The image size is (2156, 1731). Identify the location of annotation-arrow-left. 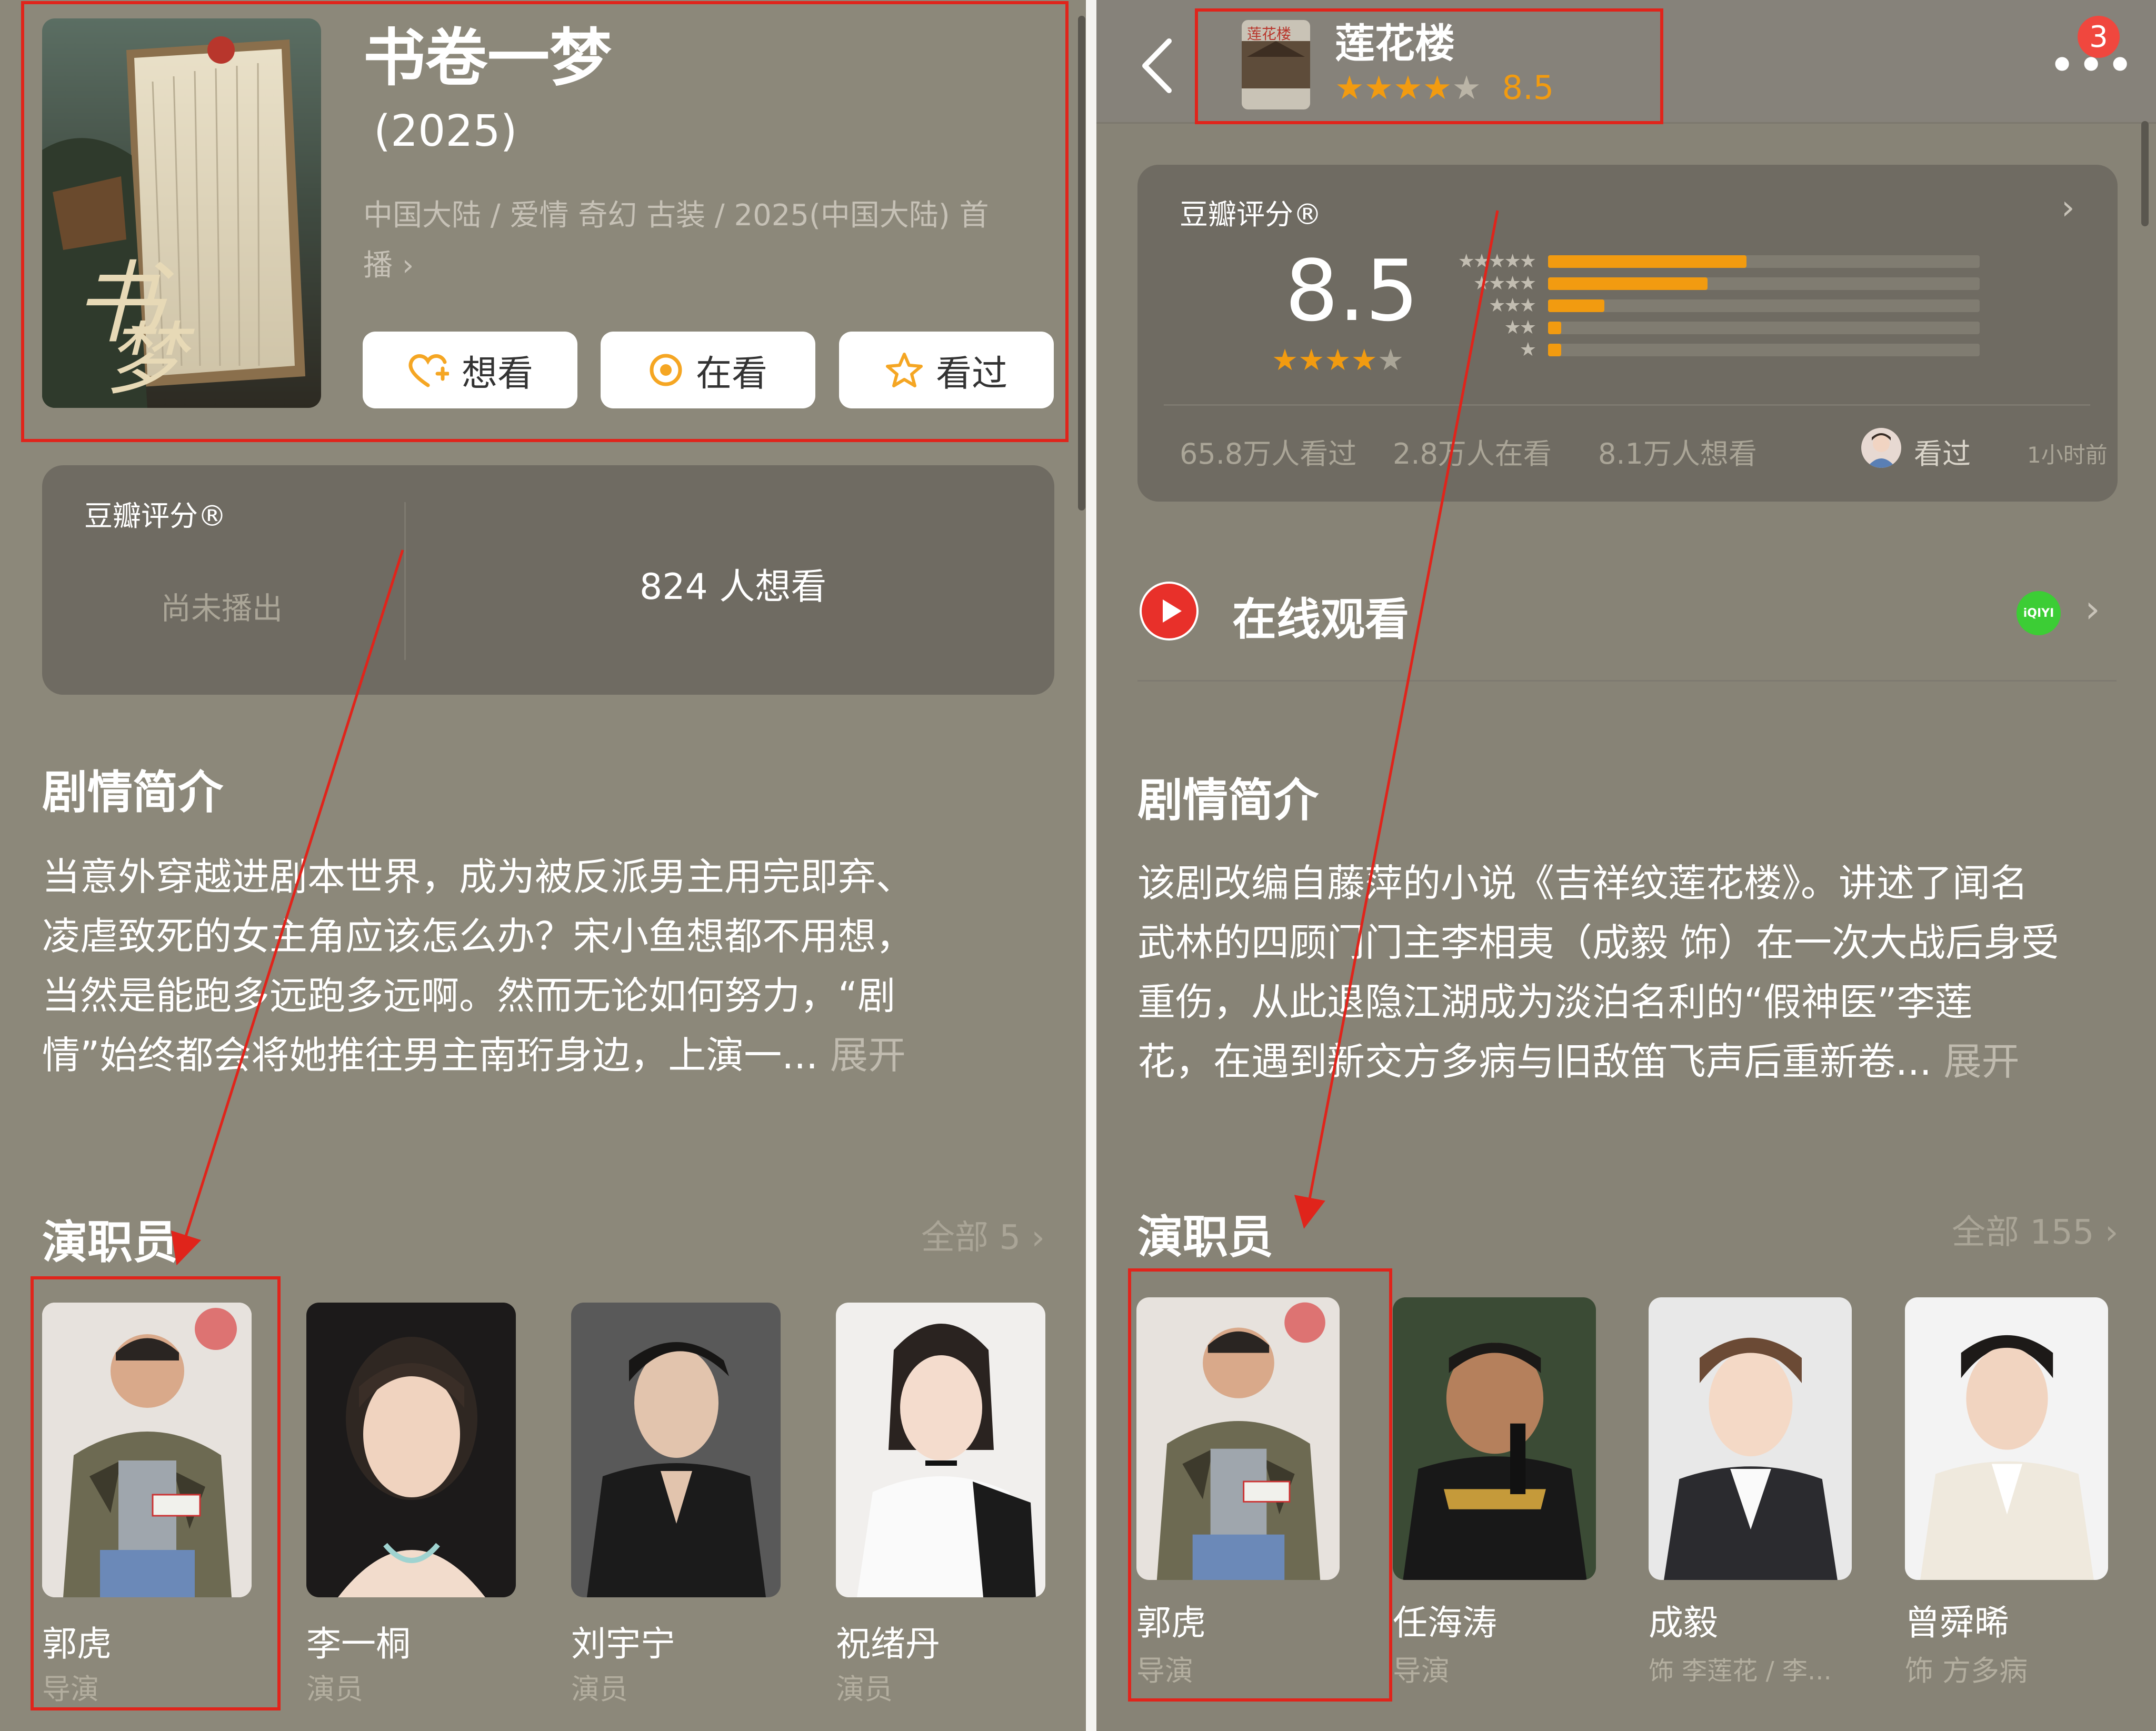
(287, 908).